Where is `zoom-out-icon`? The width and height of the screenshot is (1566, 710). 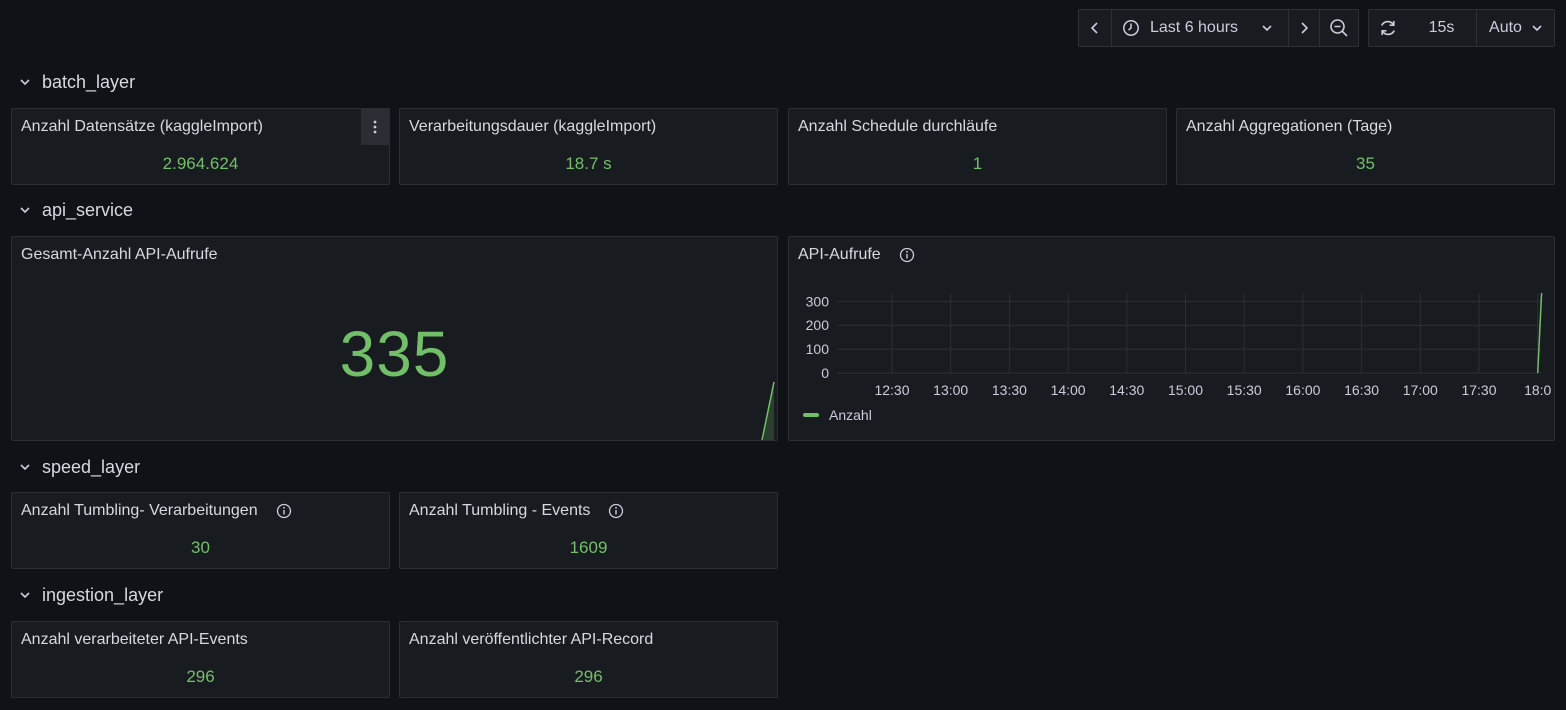 zoom-out-icon is located at coordinates (1339, 28).